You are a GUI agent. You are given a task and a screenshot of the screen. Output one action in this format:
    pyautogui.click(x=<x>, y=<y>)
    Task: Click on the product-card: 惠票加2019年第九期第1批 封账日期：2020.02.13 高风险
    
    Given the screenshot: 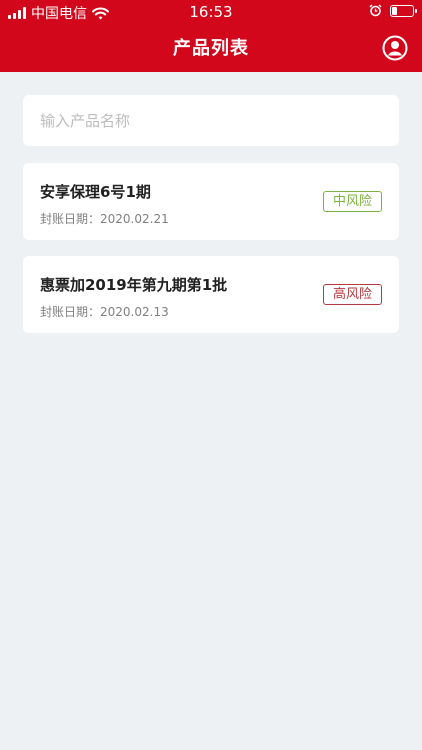 What is the action you would take?
    pyautogui.click(x=211, y=294)
    